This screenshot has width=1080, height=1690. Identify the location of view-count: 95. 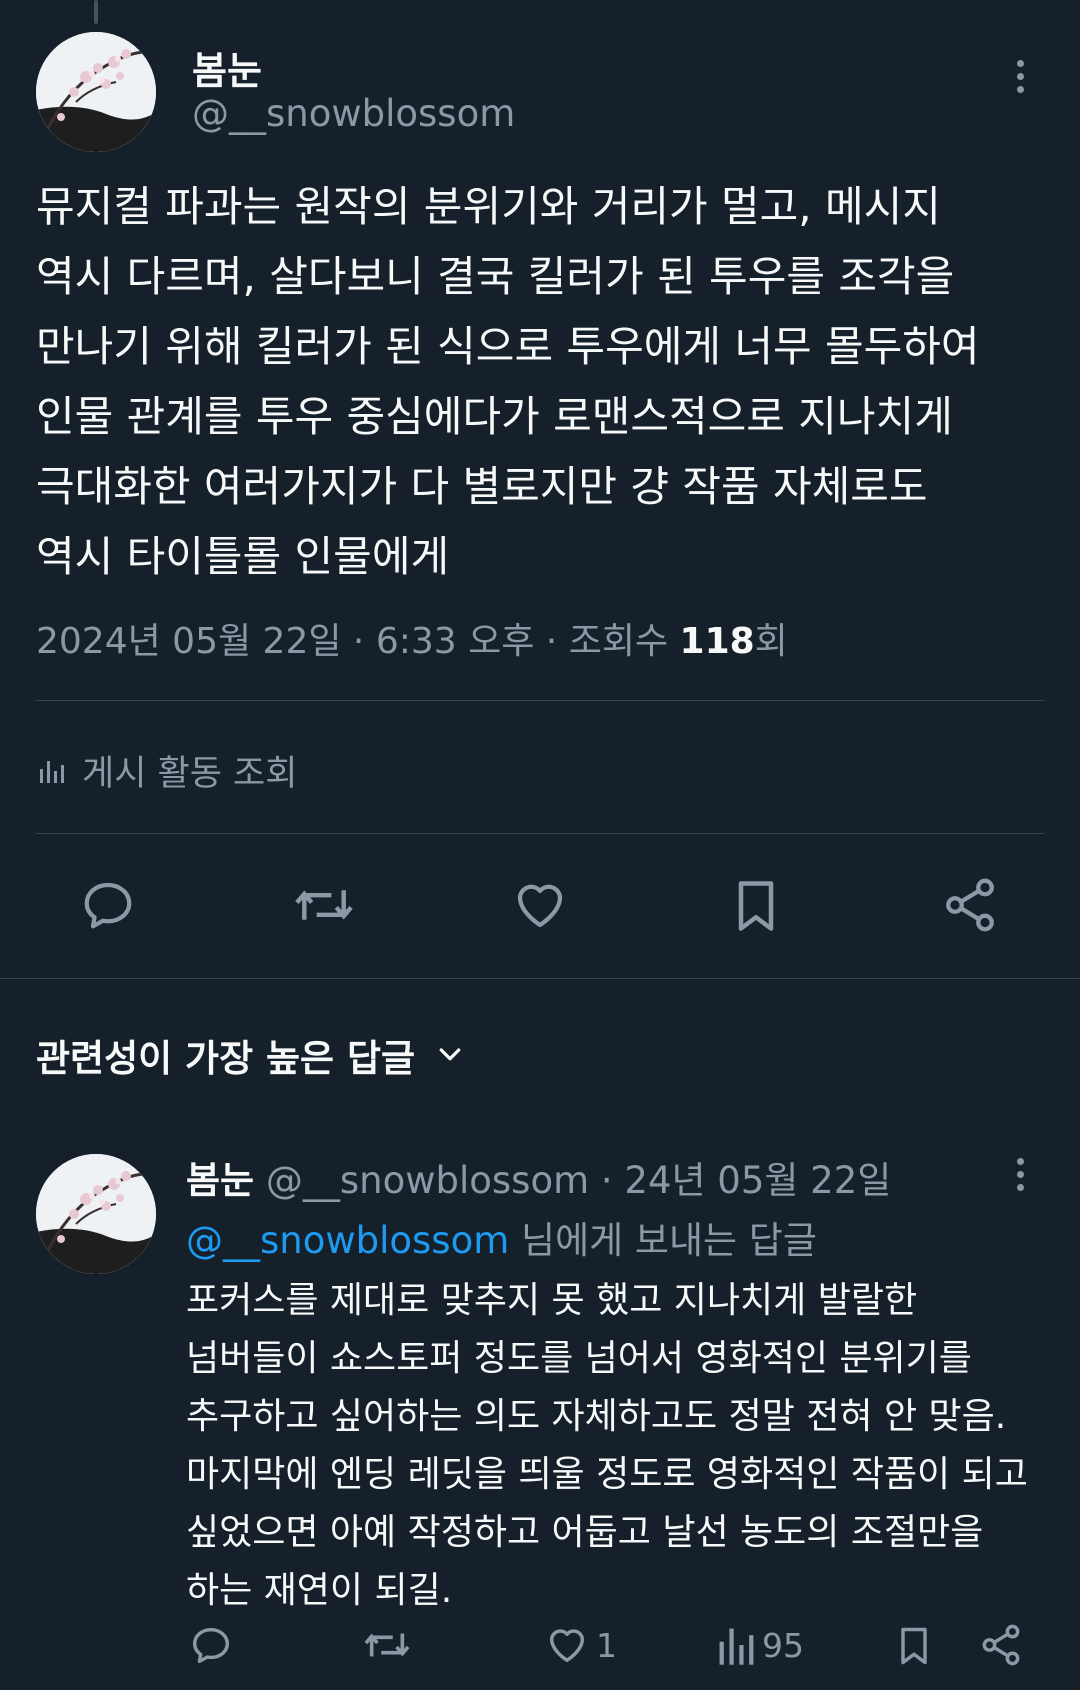
(783, 1645).